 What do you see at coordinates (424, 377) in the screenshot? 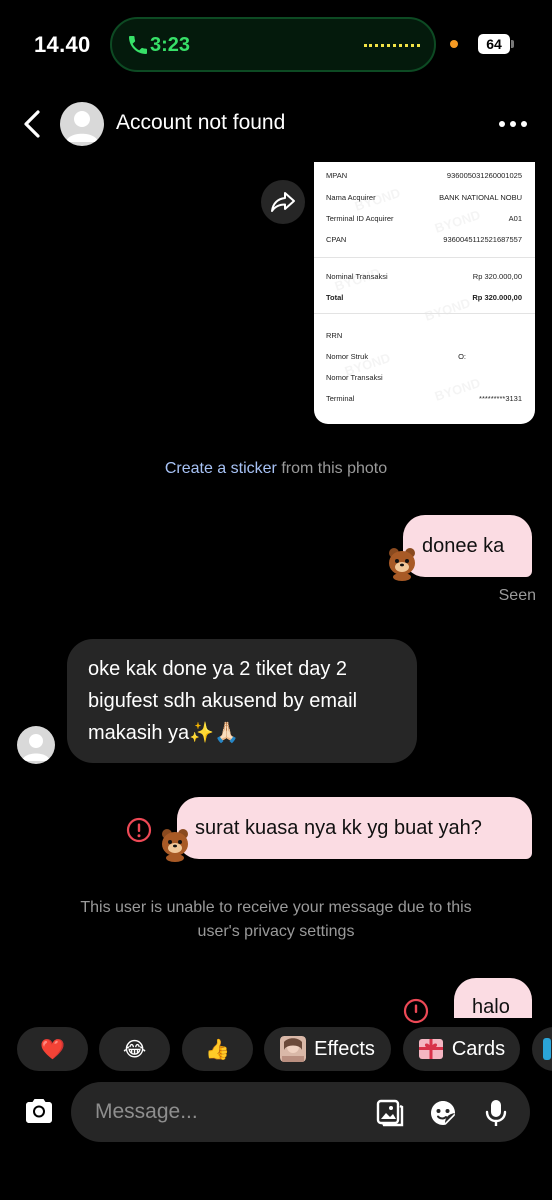
I see `receipt-row: Nomor Transaksi` at bounding box center [424, 377].